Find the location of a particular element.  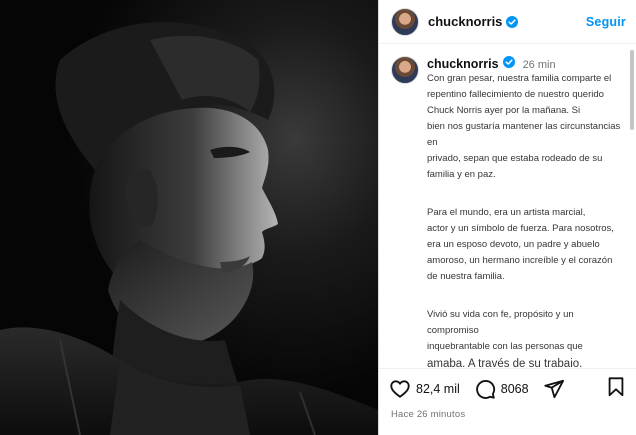

scrollbar is located at coordinates (632, 205).